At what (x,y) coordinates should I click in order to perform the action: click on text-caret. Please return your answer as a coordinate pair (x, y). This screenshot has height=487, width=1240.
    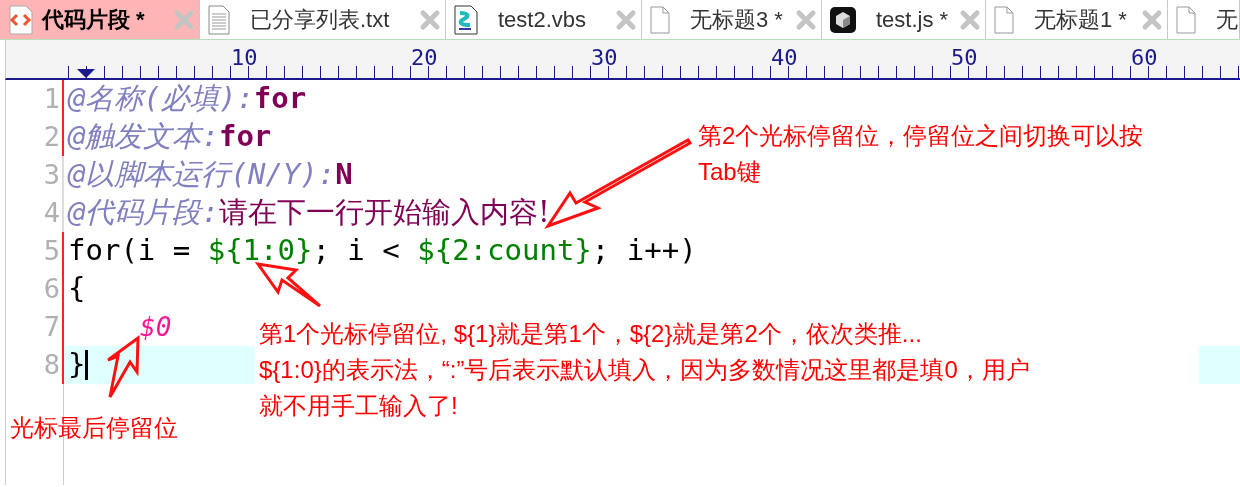
    Looking at the image, I should click on (87, 365).